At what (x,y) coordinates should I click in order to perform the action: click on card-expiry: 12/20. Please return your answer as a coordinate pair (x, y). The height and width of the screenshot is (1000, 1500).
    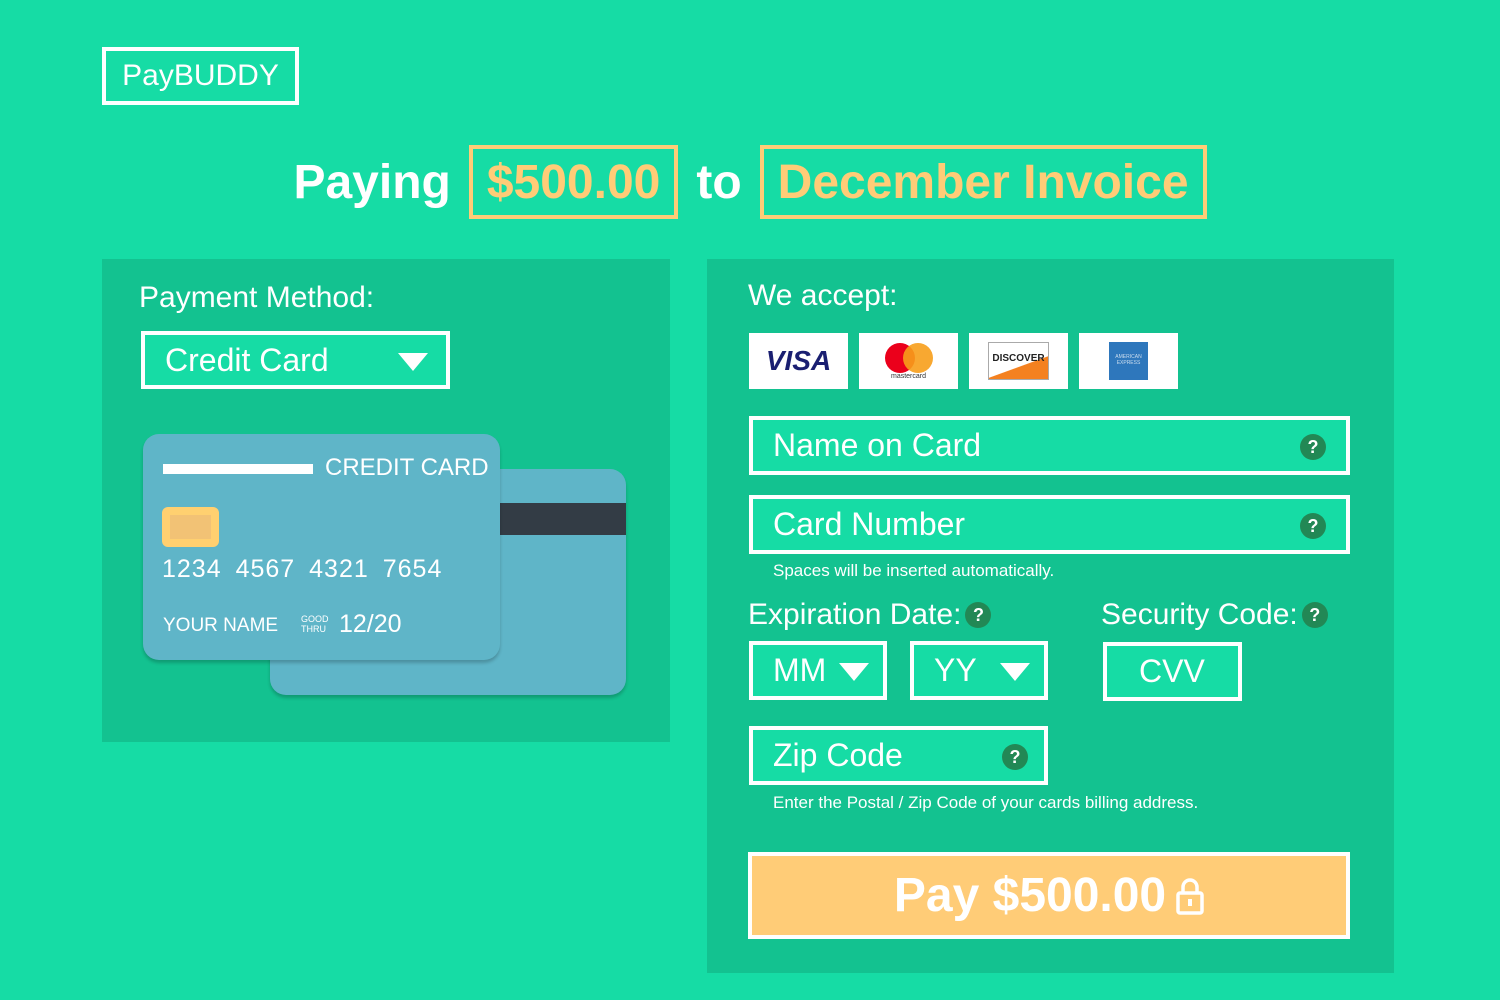
    Looking at the image, I should click on (370, 624).